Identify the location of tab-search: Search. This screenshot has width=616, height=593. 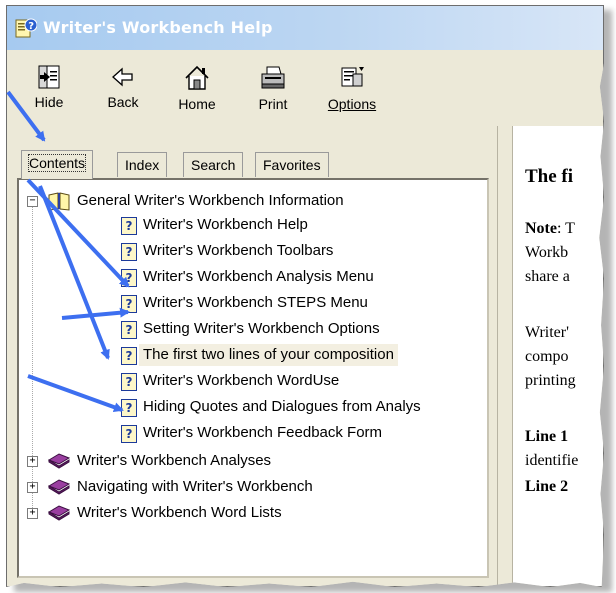
(213, 164).